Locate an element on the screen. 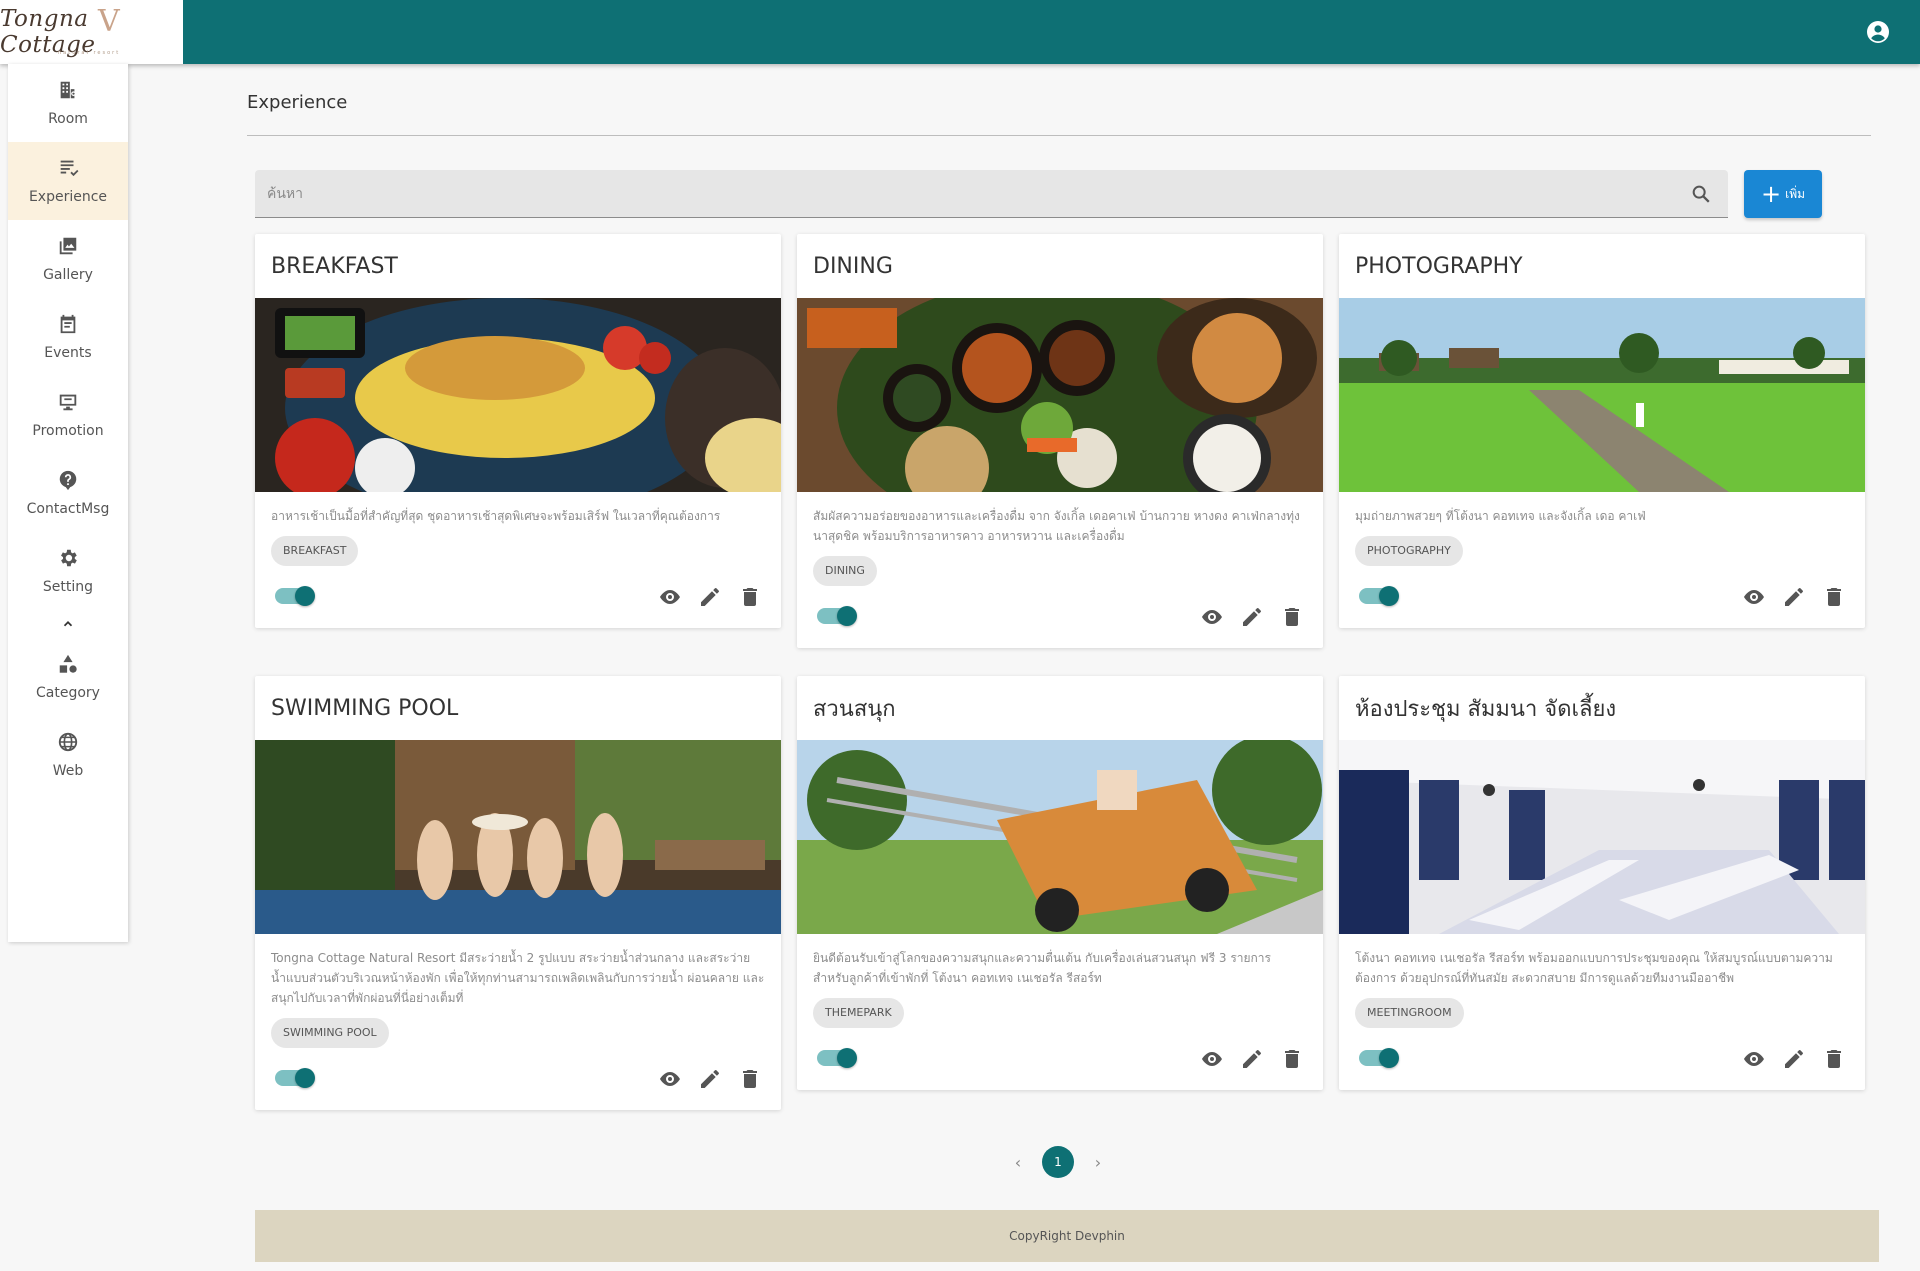 The image size is (1920, 1271). card-title: สวนสนุก is located at coordinates (854, 709).